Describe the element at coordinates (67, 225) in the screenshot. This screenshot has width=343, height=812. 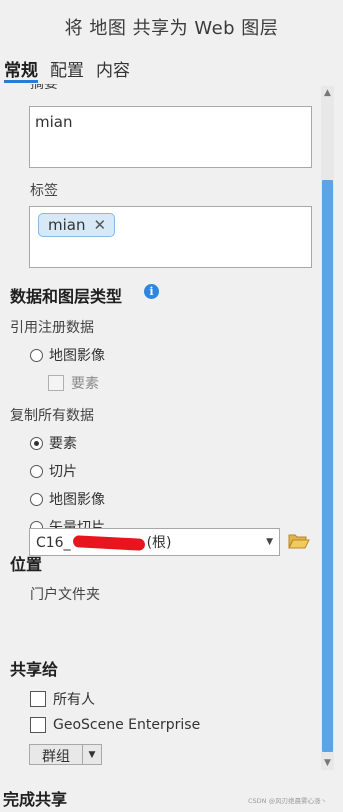
I see `tag-chip-label: mian` at that location.